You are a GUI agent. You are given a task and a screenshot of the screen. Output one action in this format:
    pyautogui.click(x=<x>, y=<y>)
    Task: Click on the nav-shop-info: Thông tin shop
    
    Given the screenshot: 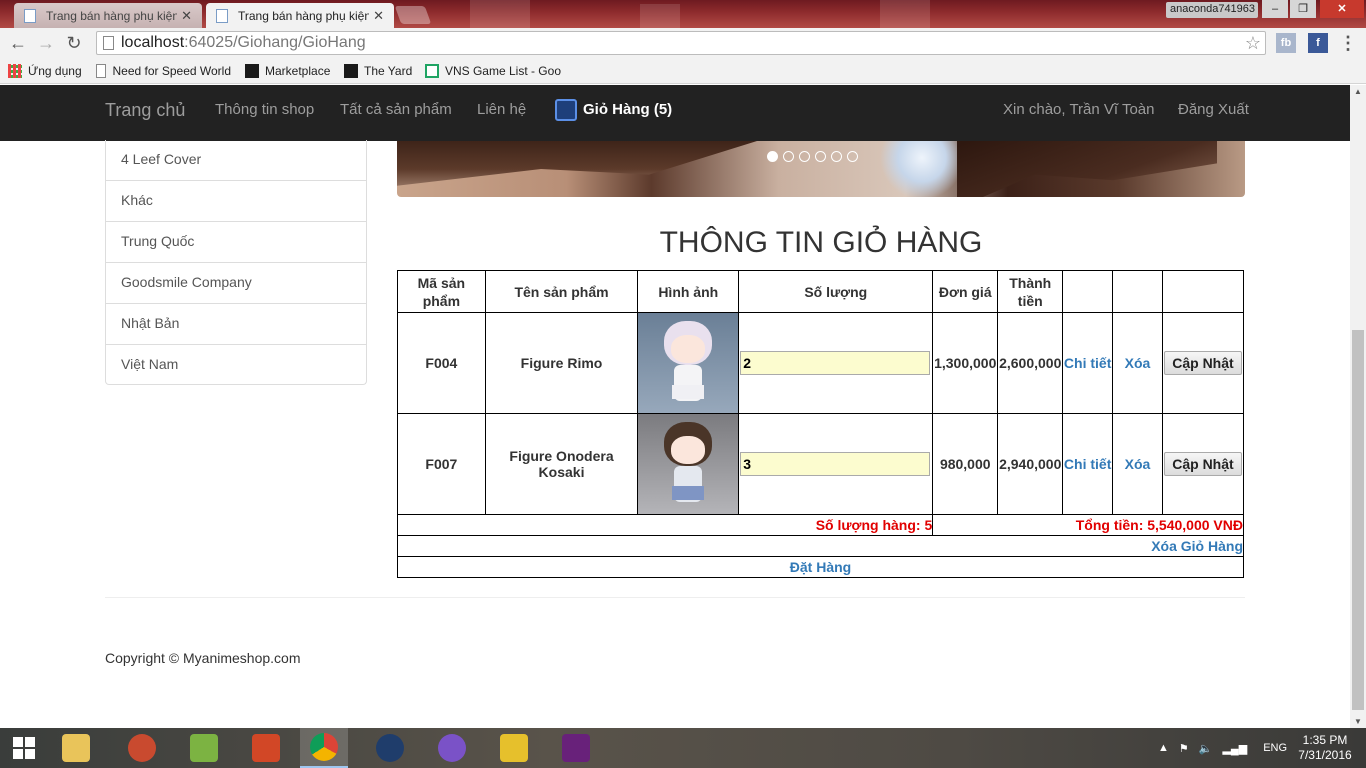 What is the action you would take?
    pyautogui.click(x=264, y=113)
    